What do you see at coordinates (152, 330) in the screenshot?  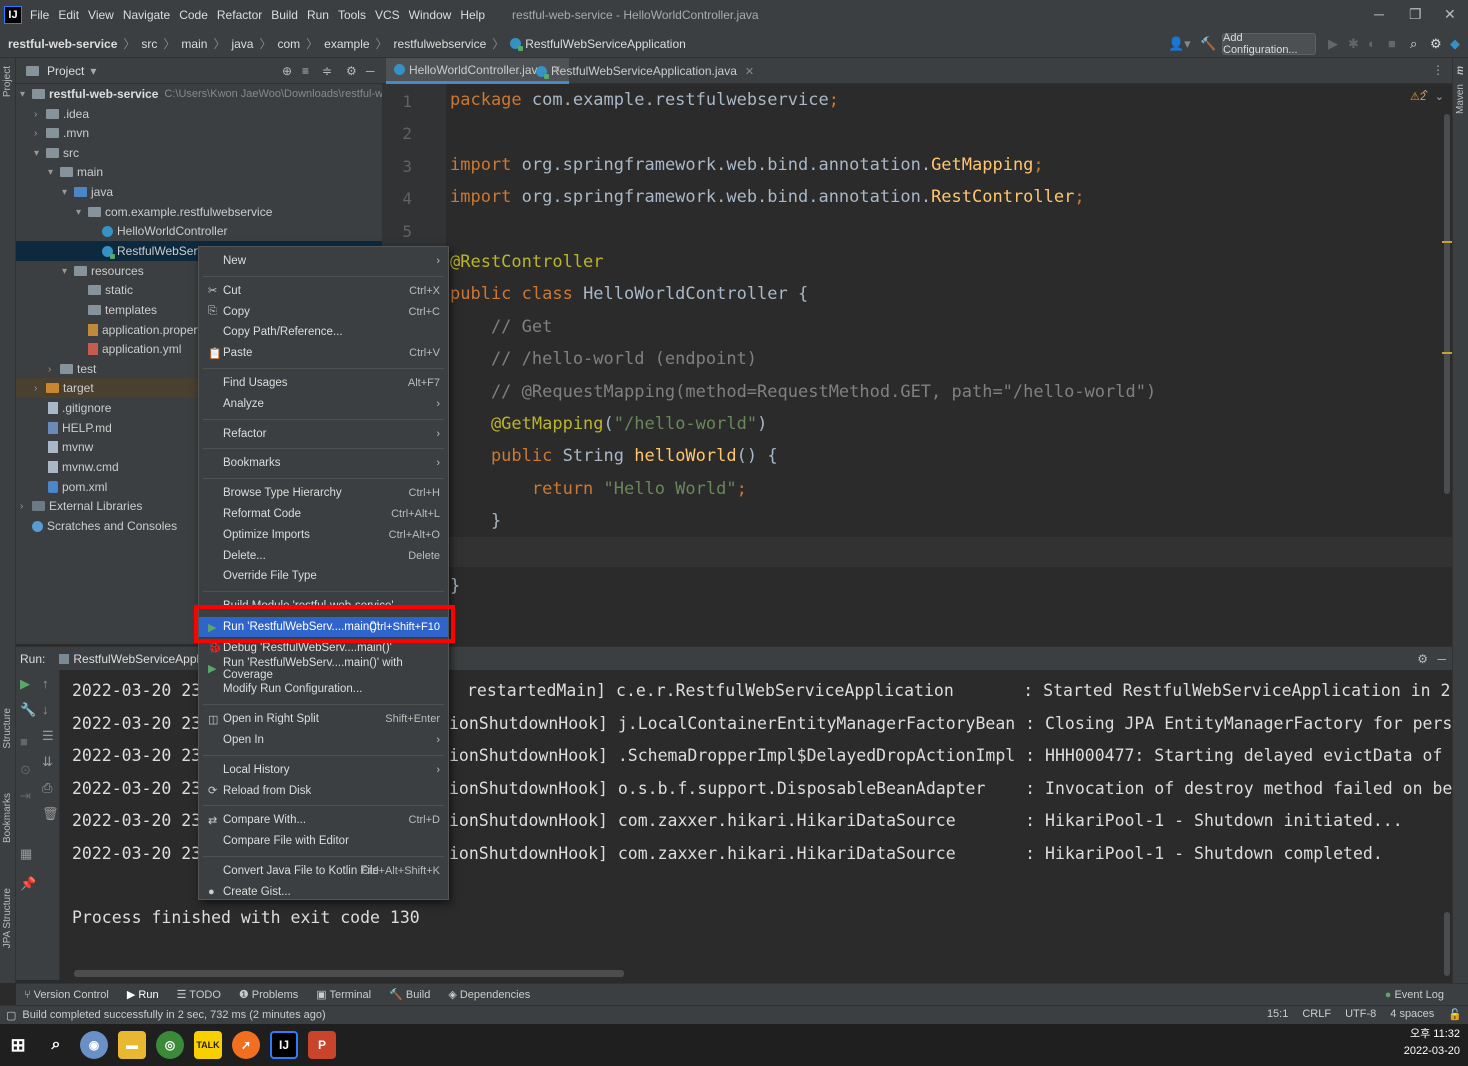 I see `tree-item: application.properties` at bounding box center [152, 330].